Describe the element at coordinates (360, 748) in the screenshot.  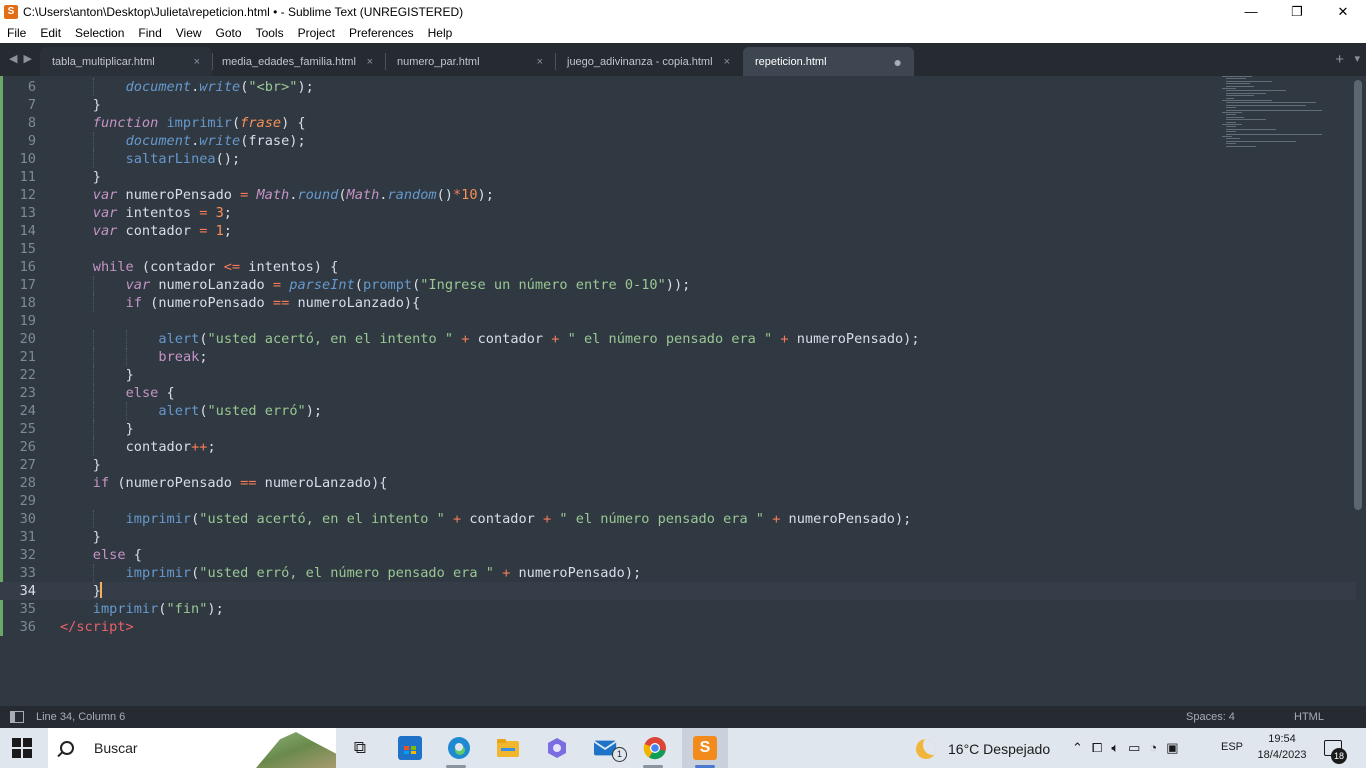
I see `task-view-icon: ⧉` at that location.